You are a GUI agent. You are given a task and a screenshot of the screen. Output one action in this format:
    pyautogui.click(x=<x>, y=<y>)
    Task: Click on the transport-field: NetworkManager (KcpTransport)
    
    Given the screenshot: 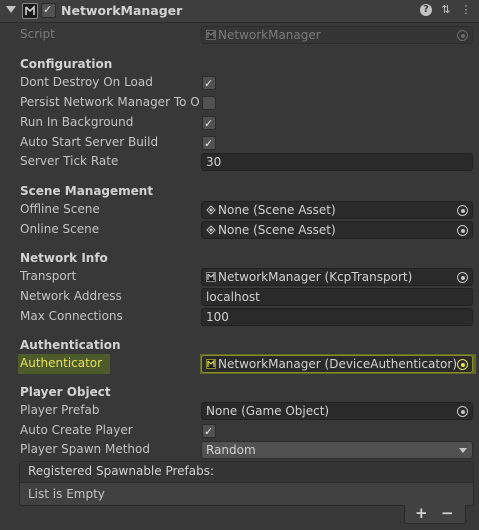 What is the action you would take?
    pyautogui.click(x=337, y=277)
    